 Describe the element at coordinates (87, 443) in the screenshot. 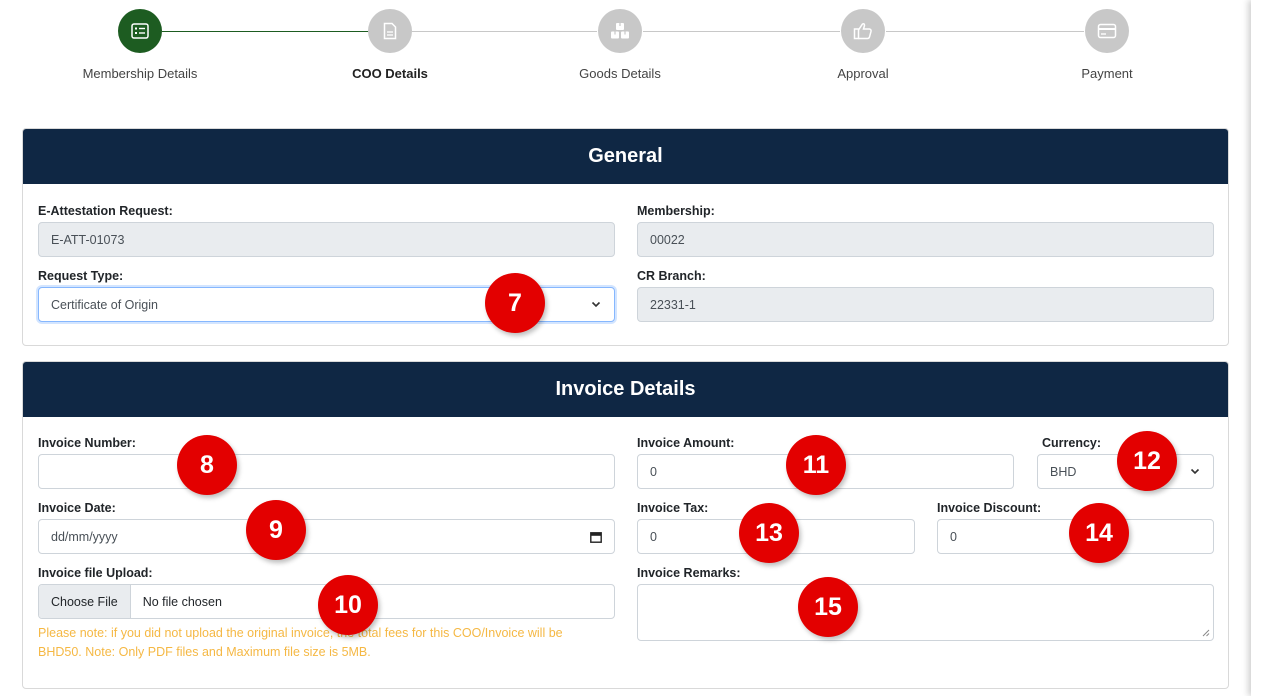

I see `invoice-number-label: Invoice Number:` at that location.